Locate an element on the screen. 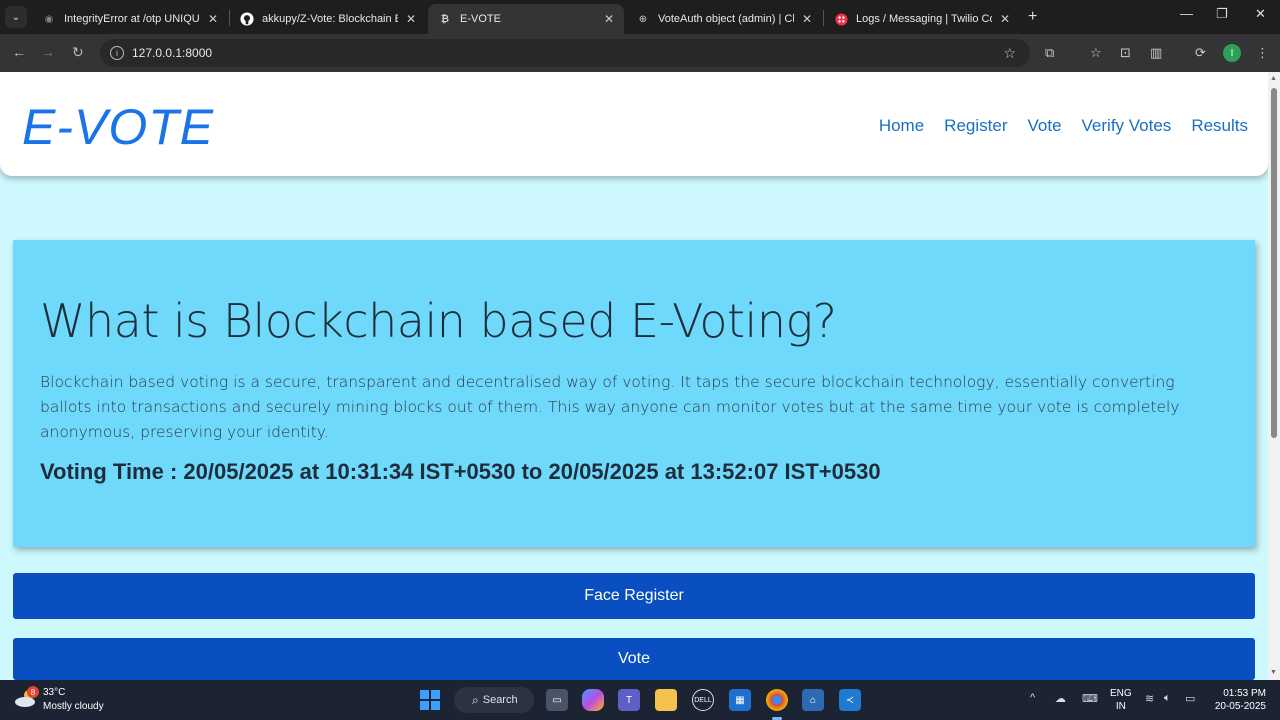 The width and height of the screenshot is (1280, 720). face-register-button: Face Register is located at coordinates (634, 596).